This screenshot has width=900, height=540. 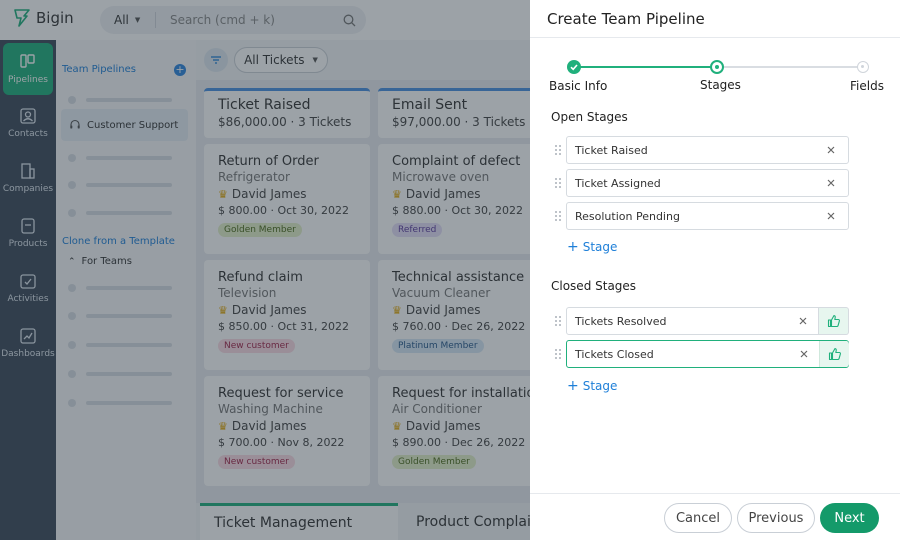 What do you see at coordinates (644, 67) in the screenshot?
I see `step-connector-complete` at bounding box center [644, 67].